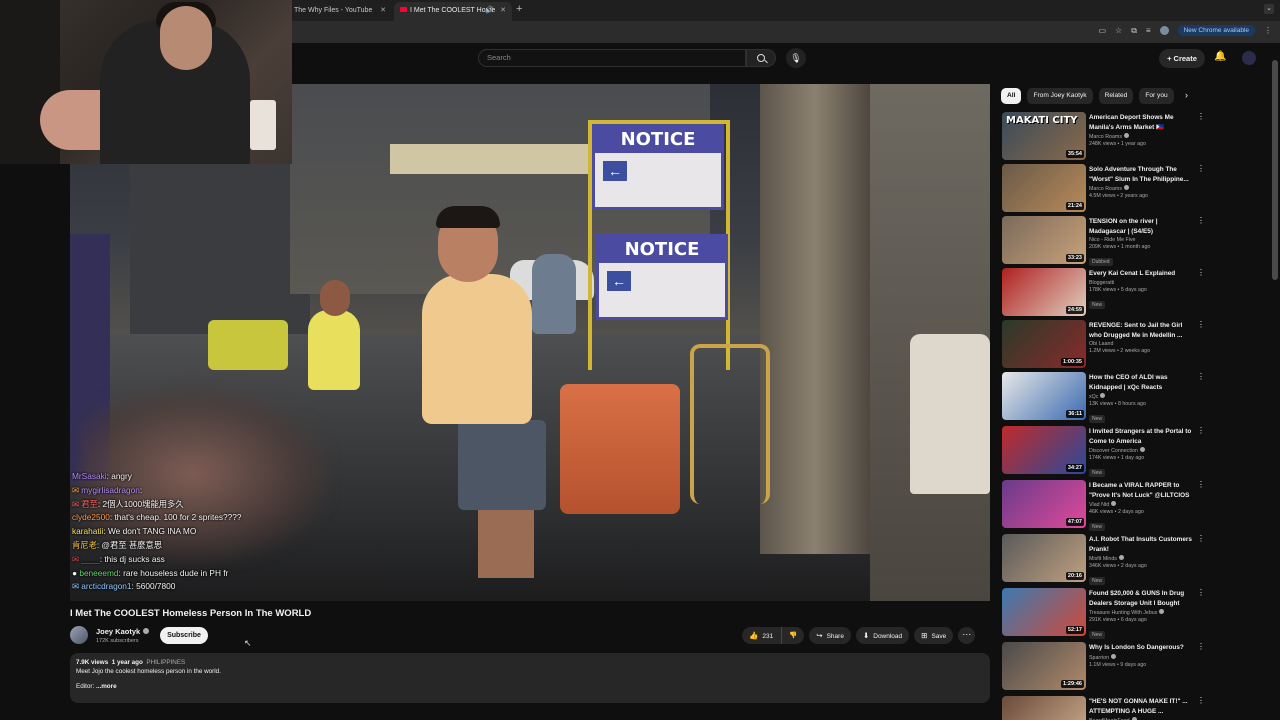 The height and width of the screenshot is (720, 1280). I want to click on chip-all: All, so click(1011, 96).